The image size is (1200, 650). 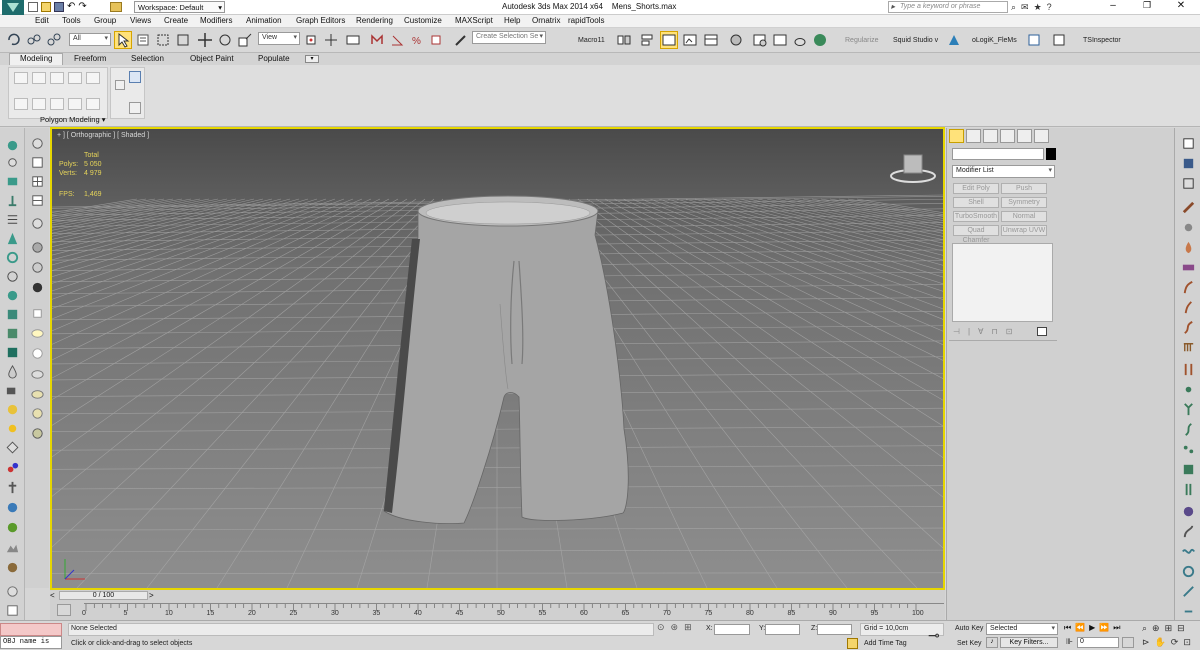 I want to click on play-icon: ▶, so click(x=1092, y=628).